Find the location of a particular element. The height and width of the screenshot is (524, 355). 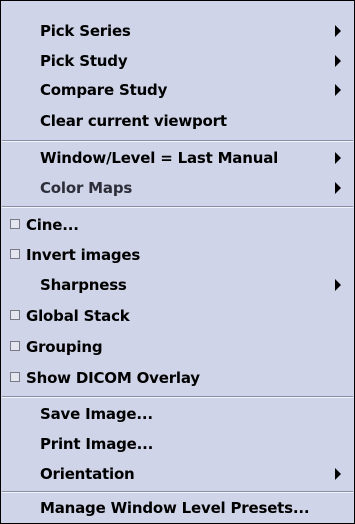

menu-item-label: Pick Series is located at coordinates (85, 30).